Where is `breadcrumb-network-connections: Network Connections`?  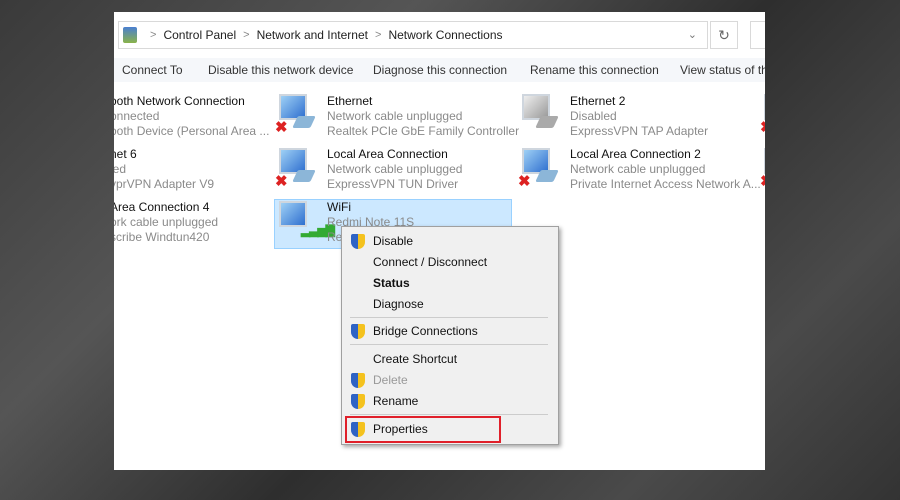
breadcrumb-network-connections: Network Connections is located at coordinates (445, 35).